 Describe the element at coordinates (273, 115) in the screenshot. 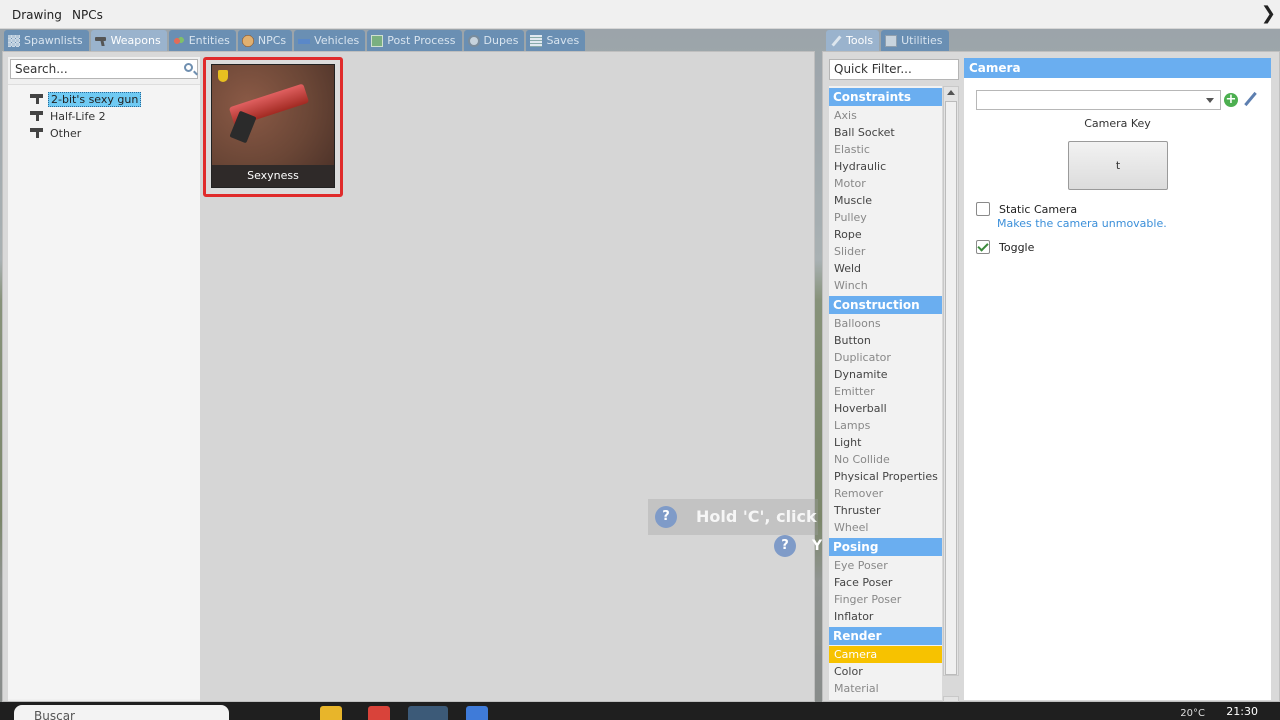

I see `weapon-image` at that location.